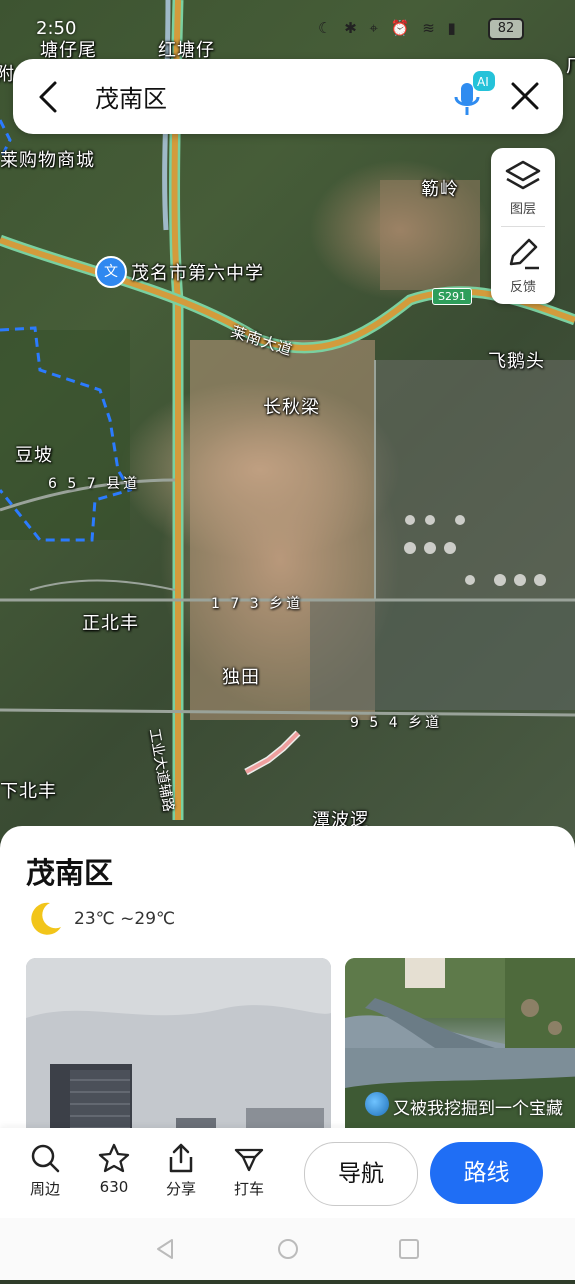  I want to click on layers-icon, so click(523, 175).